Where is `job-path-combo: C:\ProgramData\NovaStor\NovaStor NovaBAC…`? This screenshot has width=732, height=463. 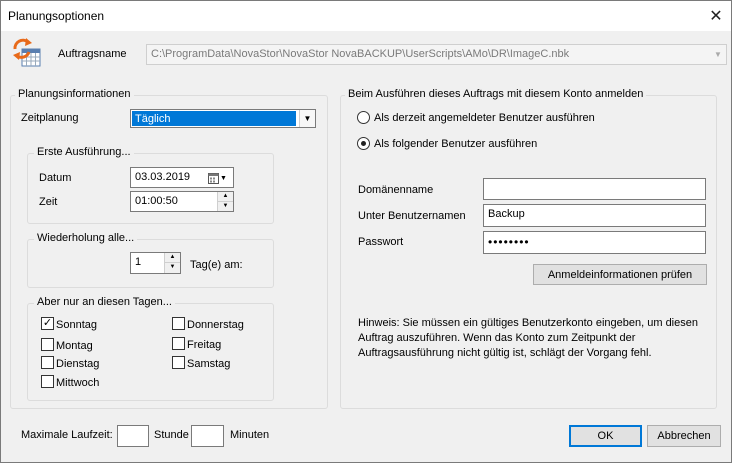
job-path-combo: C:\ProgramData\NovaStor\NovaStor NovaBAC… is located at coordinates (436, 54).